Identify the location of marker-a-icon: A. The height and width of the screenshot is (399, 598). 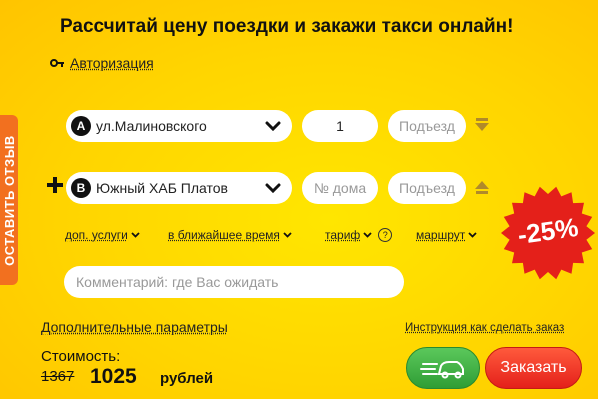
(81, 126).